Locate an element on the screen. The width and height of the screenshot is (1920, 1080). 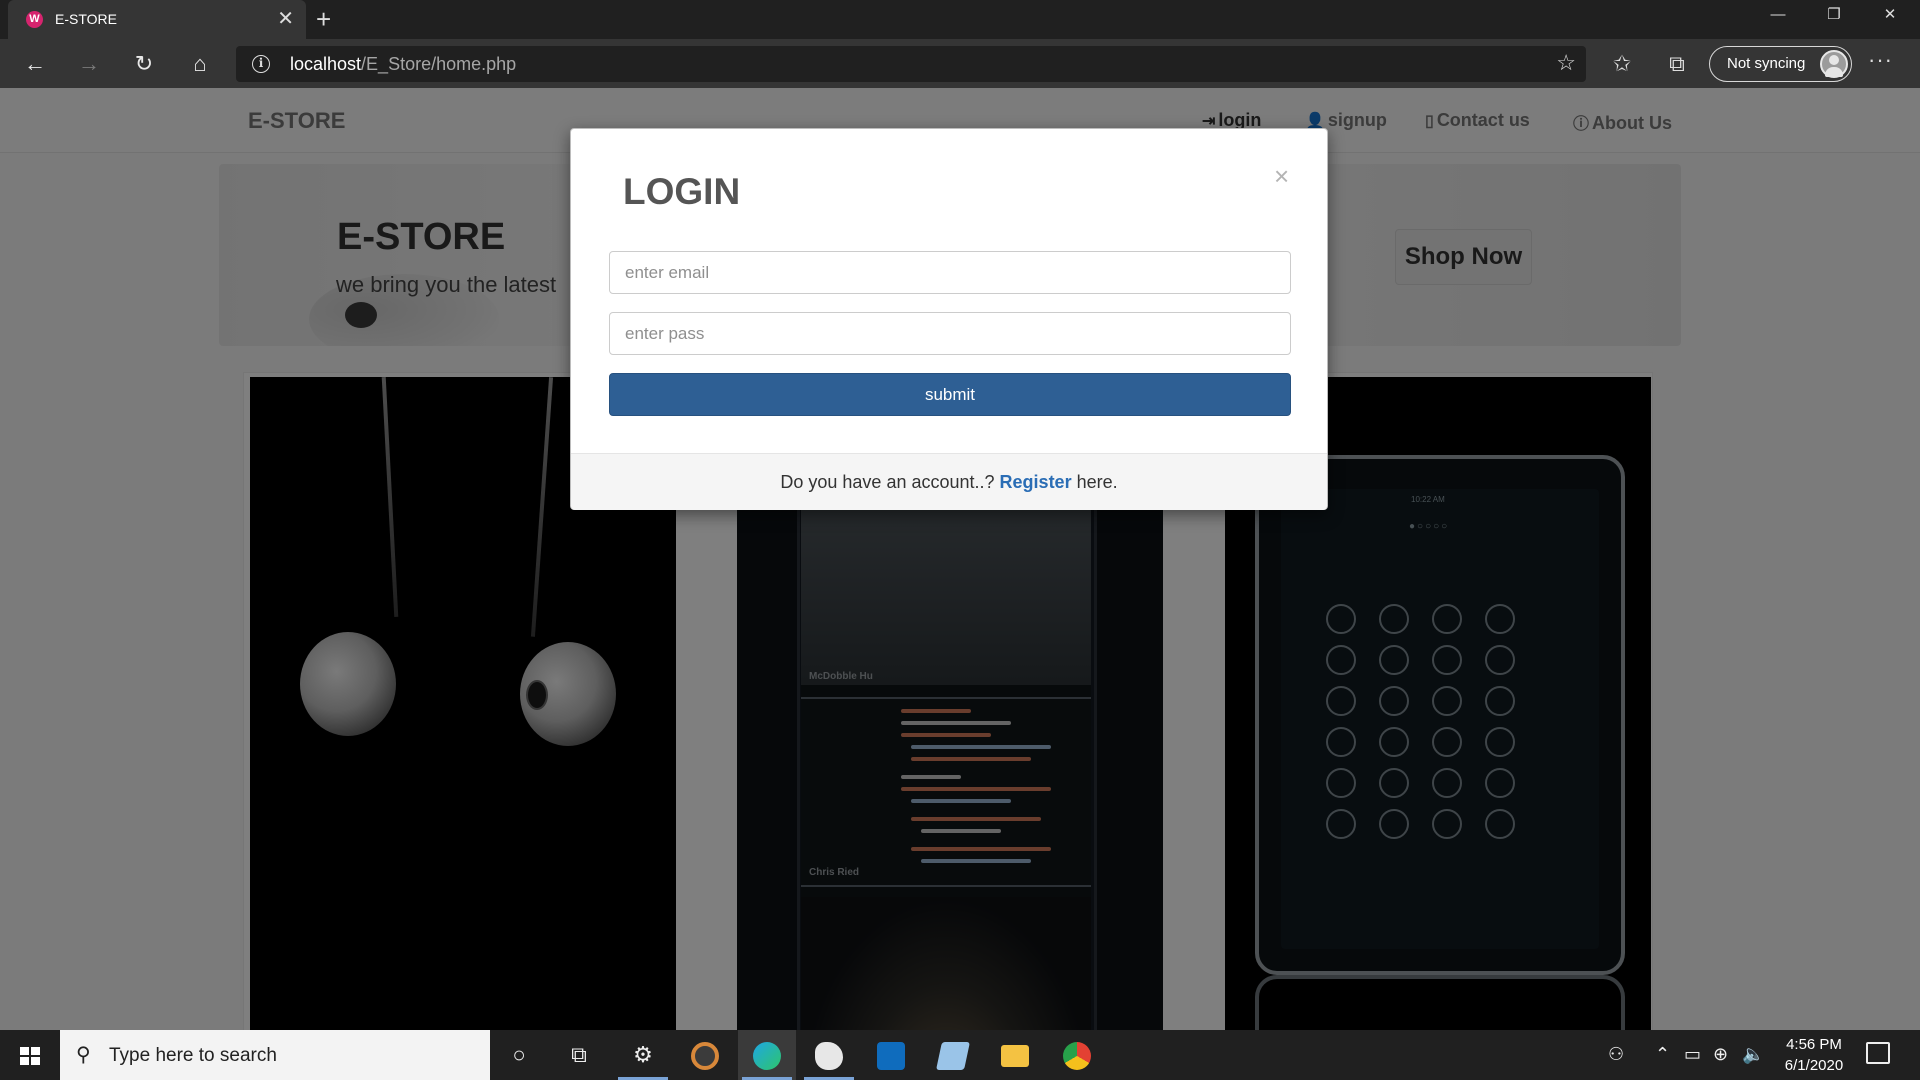
windows-logo-icon is located at coordinates (30, 1056).